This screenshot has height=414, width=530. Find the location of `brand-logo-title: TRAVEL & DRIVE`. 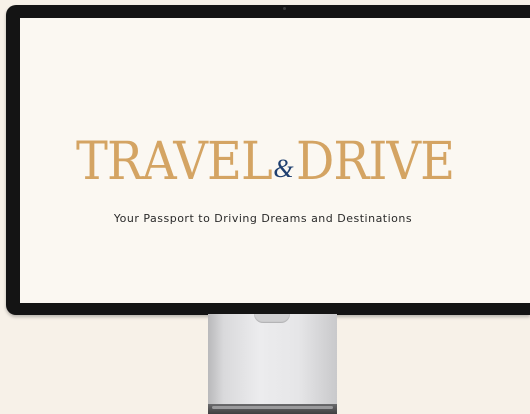

brand-logo-title: TRAVEL & DRIVE is located at coordinates (269, 168).